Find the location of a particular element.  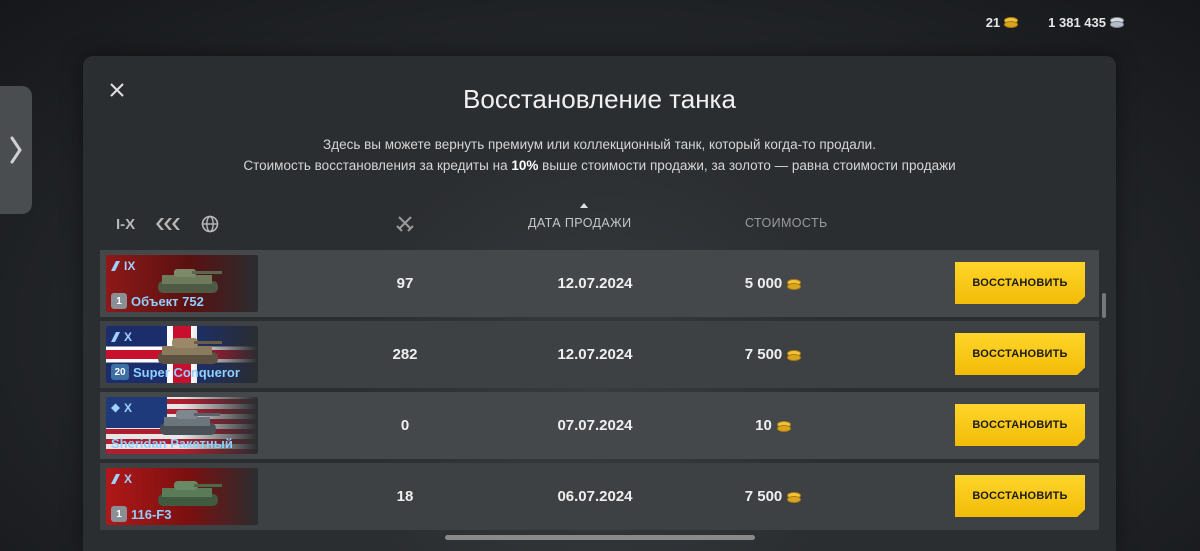

tank-name: Super Conqueror is located at coordinates (186, 372).